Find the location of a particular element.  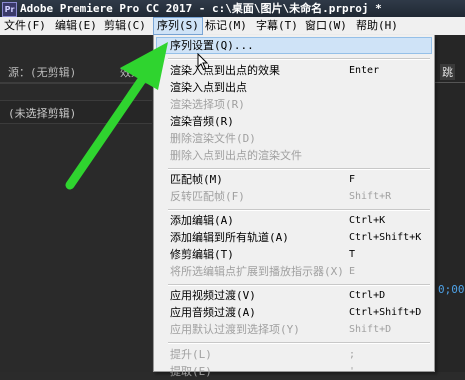

menu-item-add-edit: 添加编辑(A) is located at coordinates (202, 221).